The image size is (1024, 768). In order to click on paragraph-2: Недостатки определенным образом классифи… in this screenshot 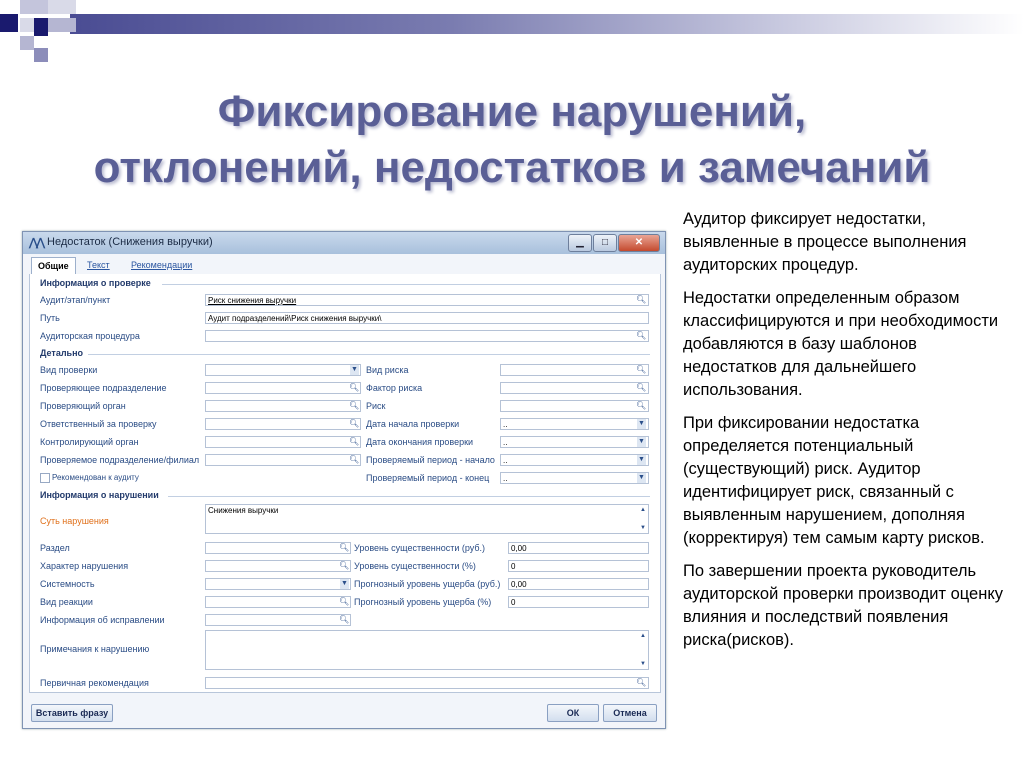, I will do `click(841, 344)`.